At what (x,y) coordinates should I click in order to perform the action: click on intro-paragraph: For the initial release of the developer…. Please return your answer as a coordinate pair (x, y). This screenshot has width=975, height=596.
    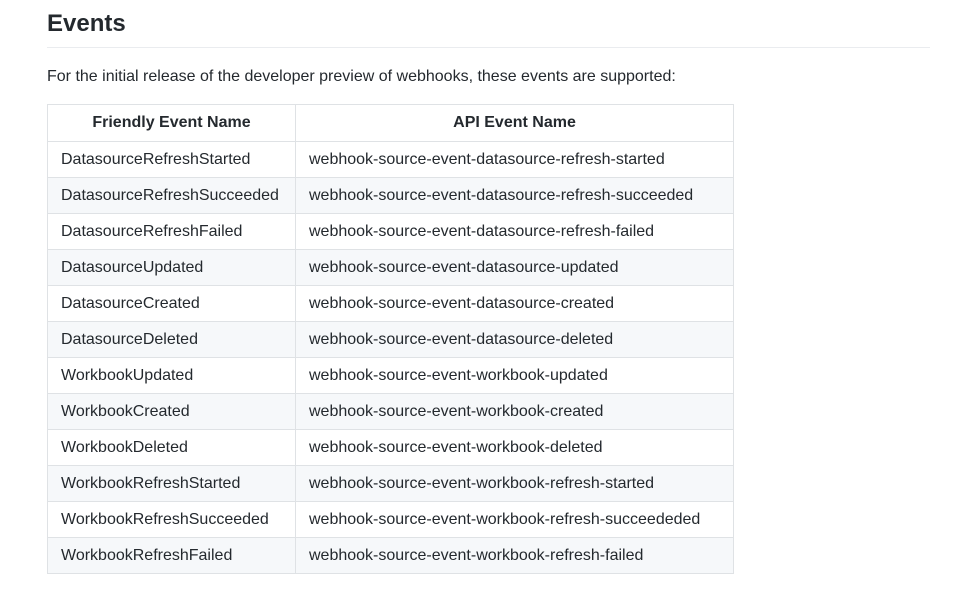
    Looking at the image, I should click on (361, 76).